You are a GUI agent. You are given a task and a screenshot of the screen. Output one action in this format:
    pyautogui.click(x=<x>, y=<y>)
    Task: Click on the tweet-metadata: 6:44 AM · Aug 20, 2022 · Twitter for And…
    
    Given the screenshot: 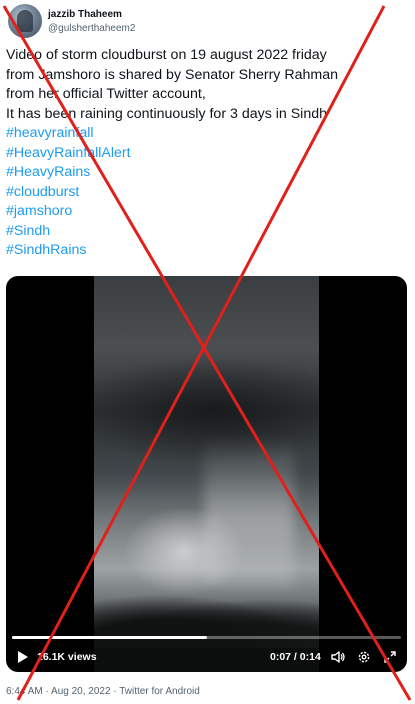 What is the action you would take?
    pyautogui.click(x=103, y=691)
    